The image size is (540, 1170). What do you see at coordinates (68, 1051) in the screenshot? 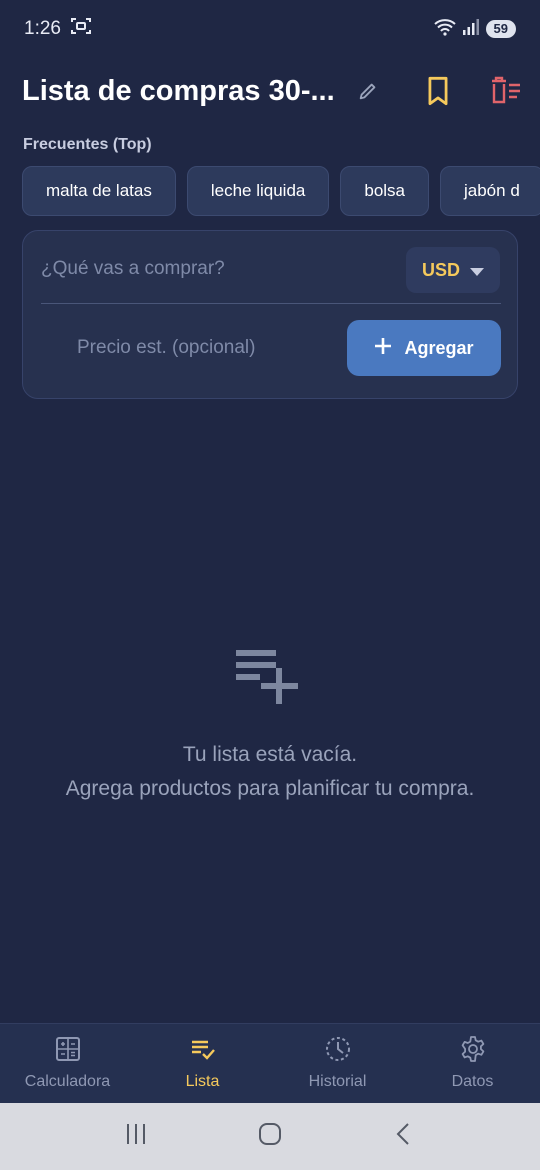
I see `calculator-icon` at bounding box center [68, 1051].